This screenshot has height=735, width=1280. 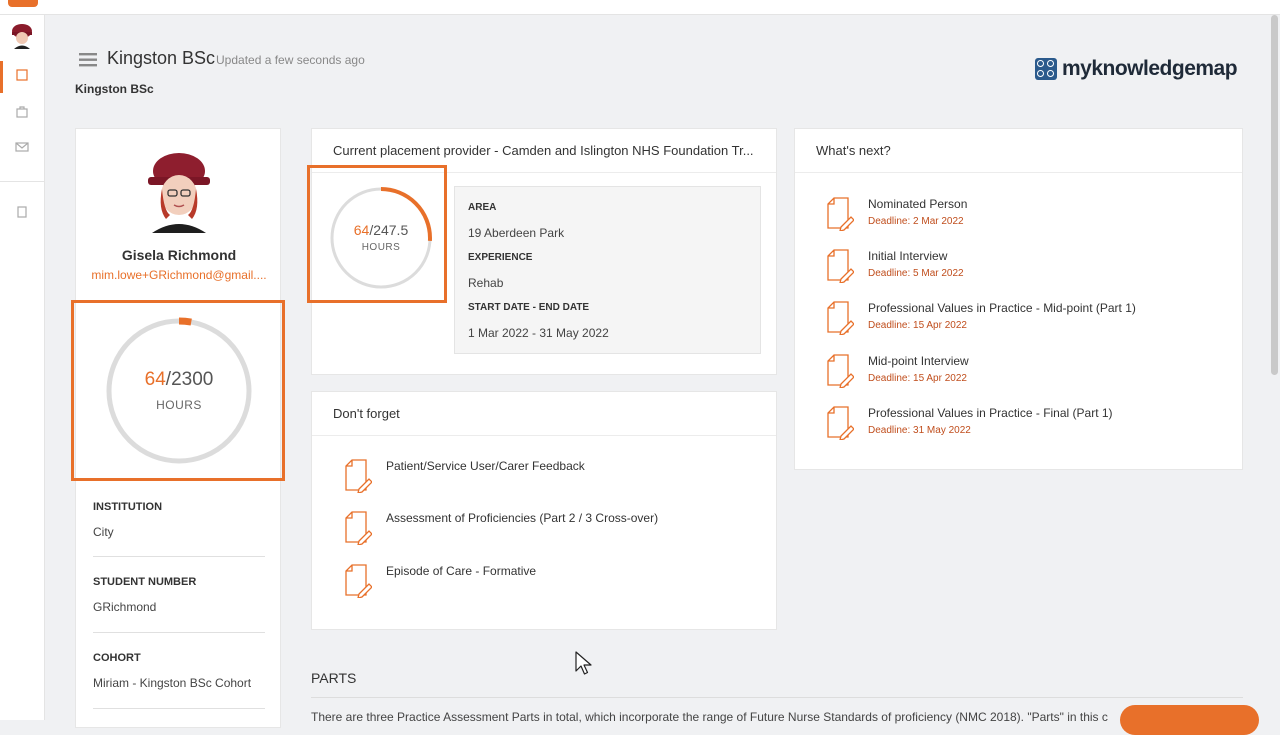 What do you see at coordinates (918, 204) in the screenshot?
I see `task-title: Nominated Person` at bounding box center [918, 204].